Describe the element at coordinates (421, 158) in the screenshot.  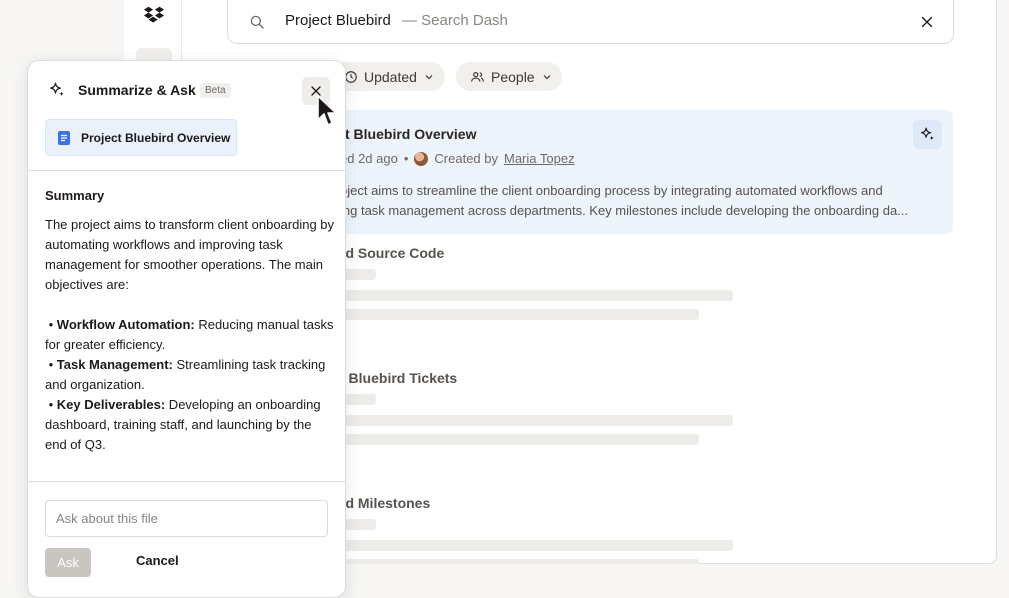
I see `avatar` at that location.